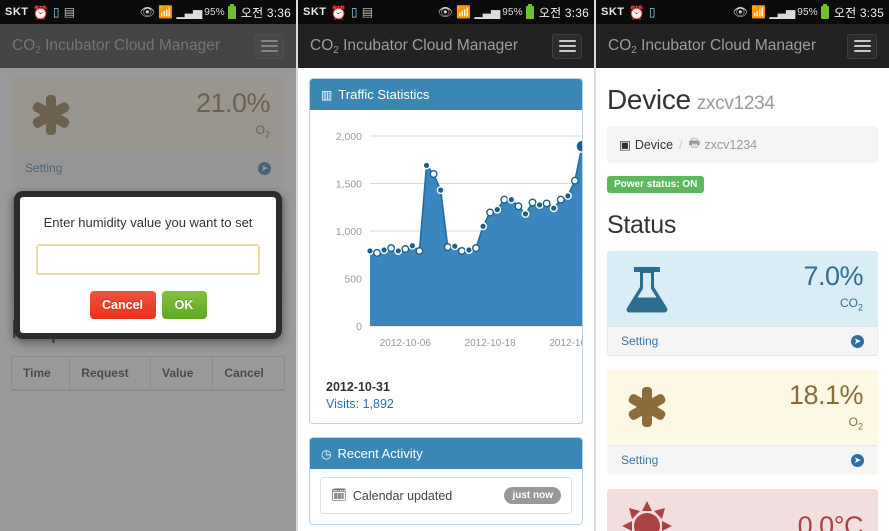 Image resolution: width=889 pixels, height=531 pixels. I want to click on asterisk-icon, so click(647, 407).